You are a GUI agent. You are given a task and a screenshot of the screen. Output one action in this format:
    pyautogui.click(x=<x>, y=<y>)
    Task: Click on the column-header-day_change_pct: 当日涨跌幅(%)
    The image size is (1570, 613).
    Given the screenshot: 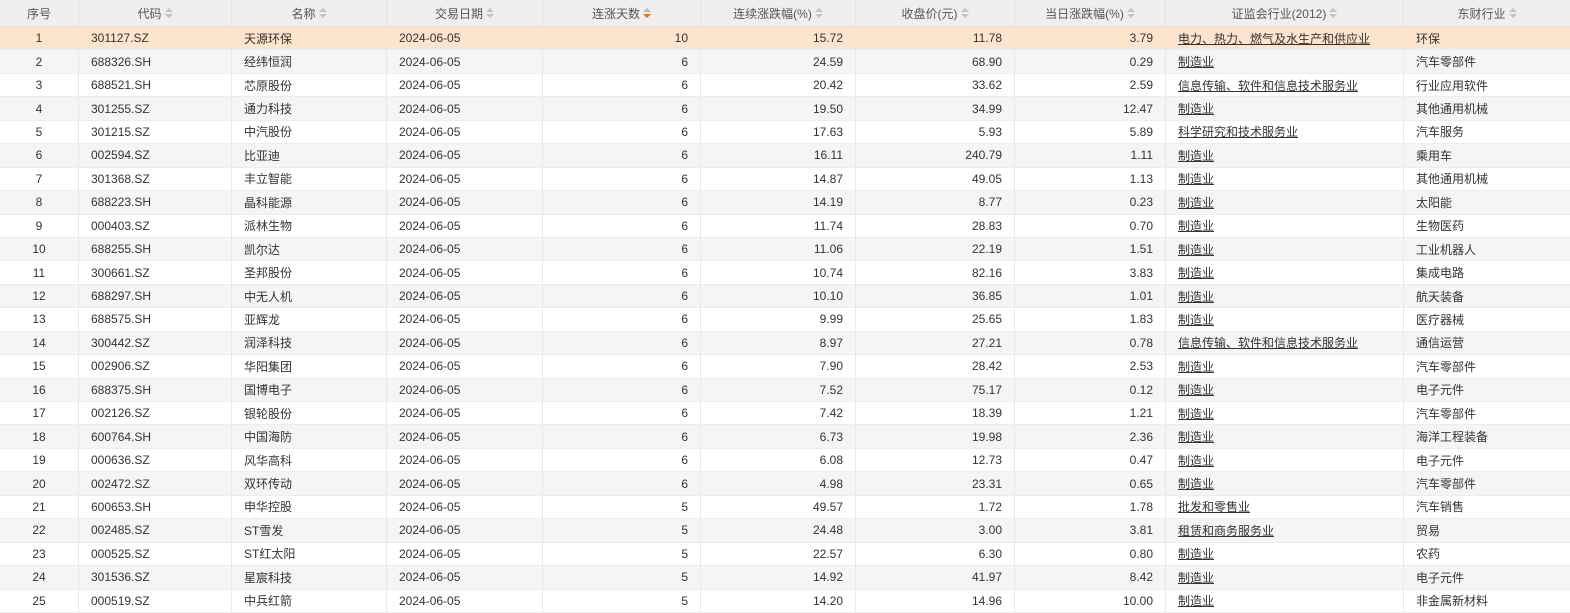 What is the action you would take?
    pyautogui.click(x=1090, y=13)
    